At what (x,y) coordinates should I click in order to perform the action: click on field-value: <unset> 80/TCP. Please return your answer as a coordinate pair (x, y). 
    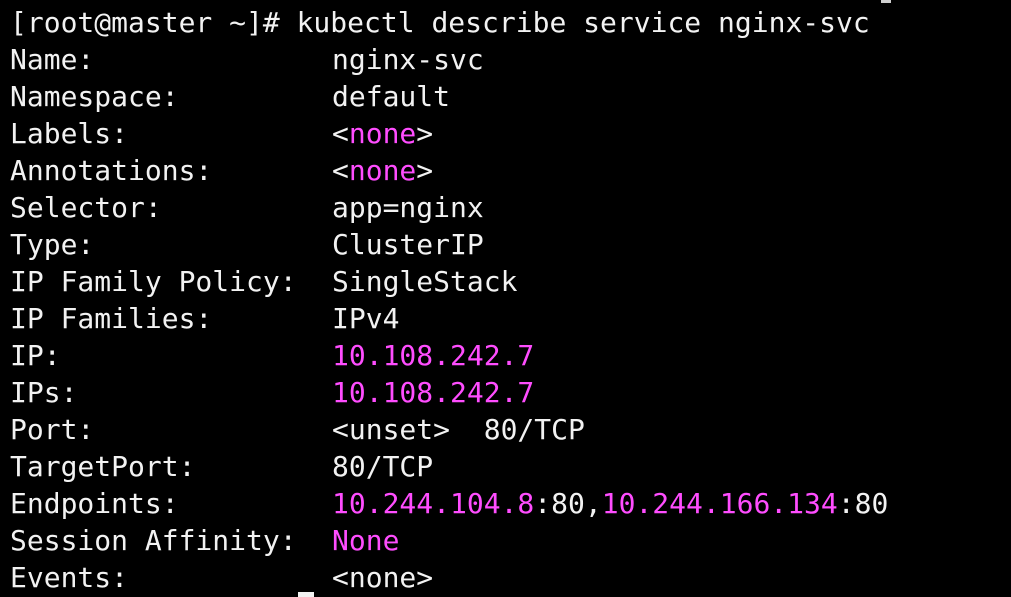
    Looking at the image, I should click on (458, 429).